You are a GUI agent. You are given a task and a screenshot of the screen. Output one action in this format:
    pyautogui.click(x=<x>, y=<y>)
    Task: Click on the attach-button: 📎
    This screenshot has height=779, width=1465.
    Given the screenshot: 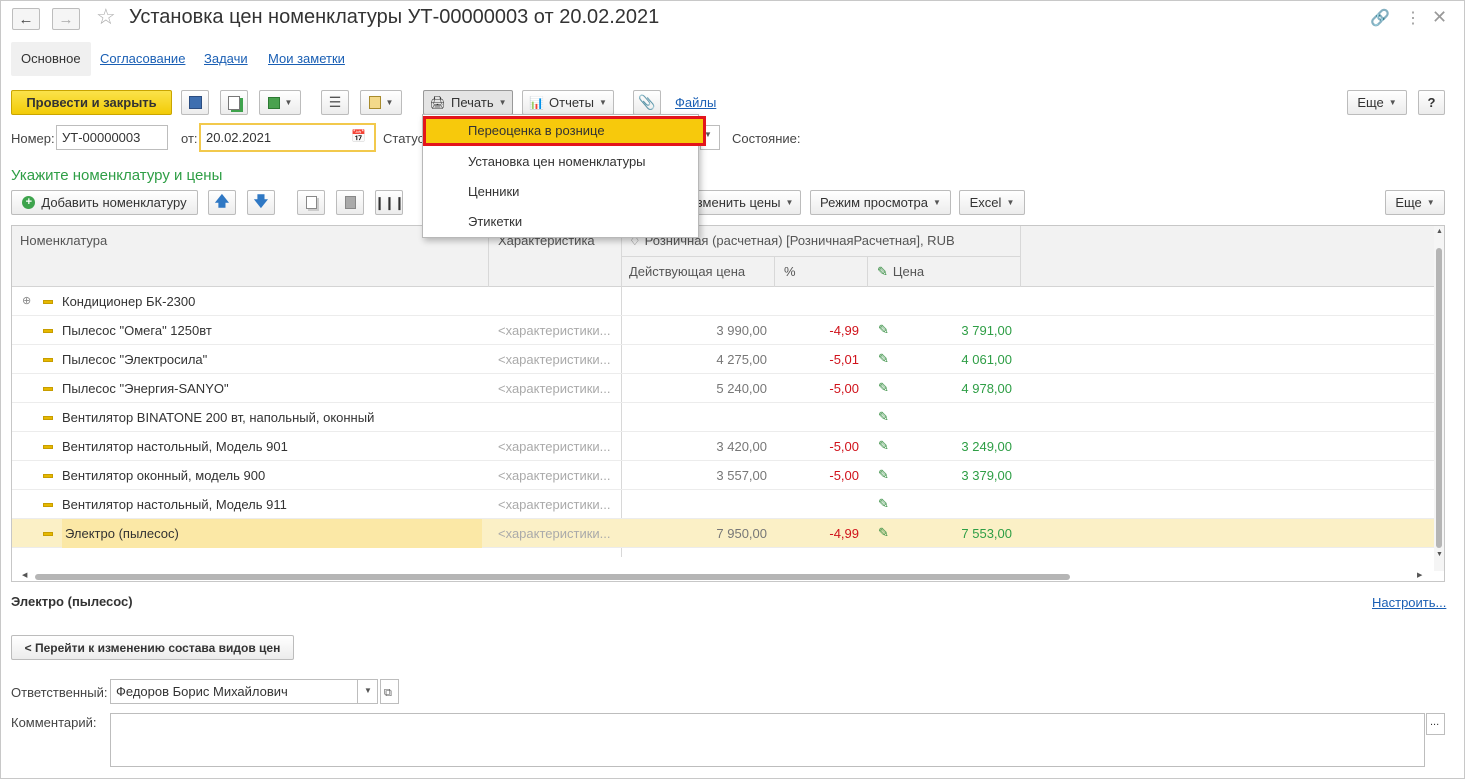 What is the action you would take?
    pyautogui.click(x=647, y=102)
    